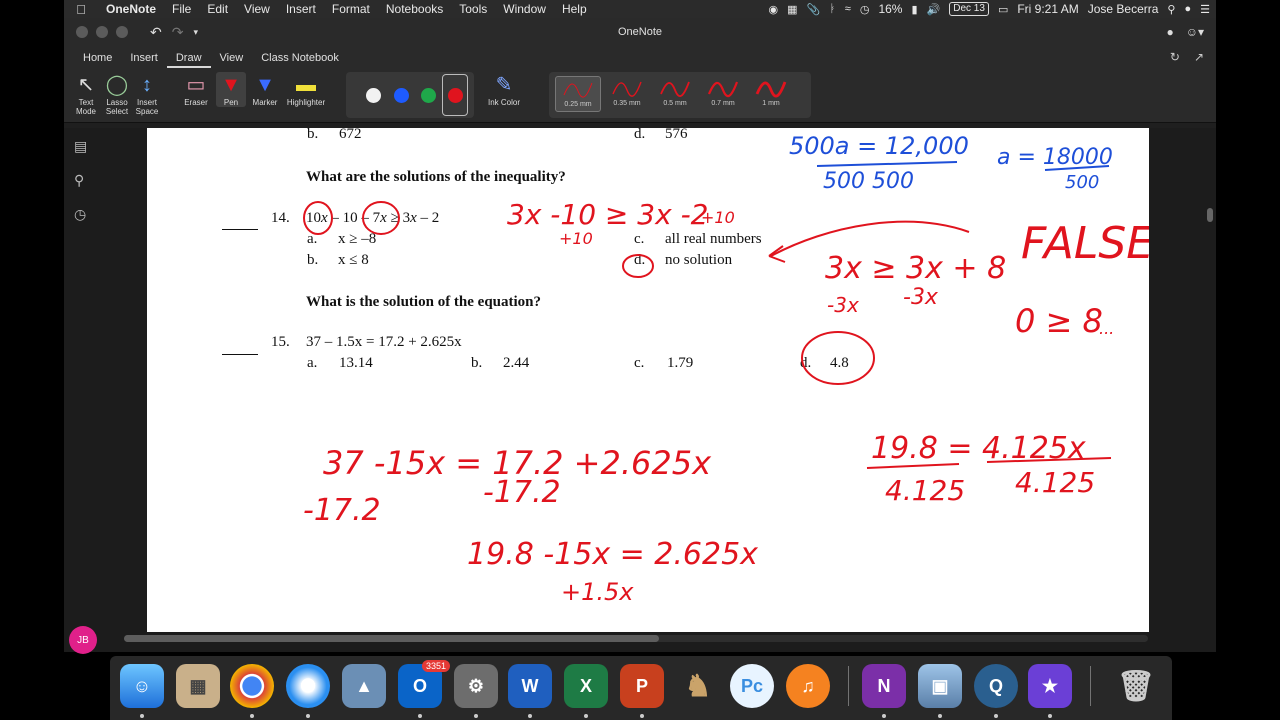  What do you see at coordinates (865, 9) in the screenshot?
I see `time-machine-icon: ◷` at bounding box center [865, 9].